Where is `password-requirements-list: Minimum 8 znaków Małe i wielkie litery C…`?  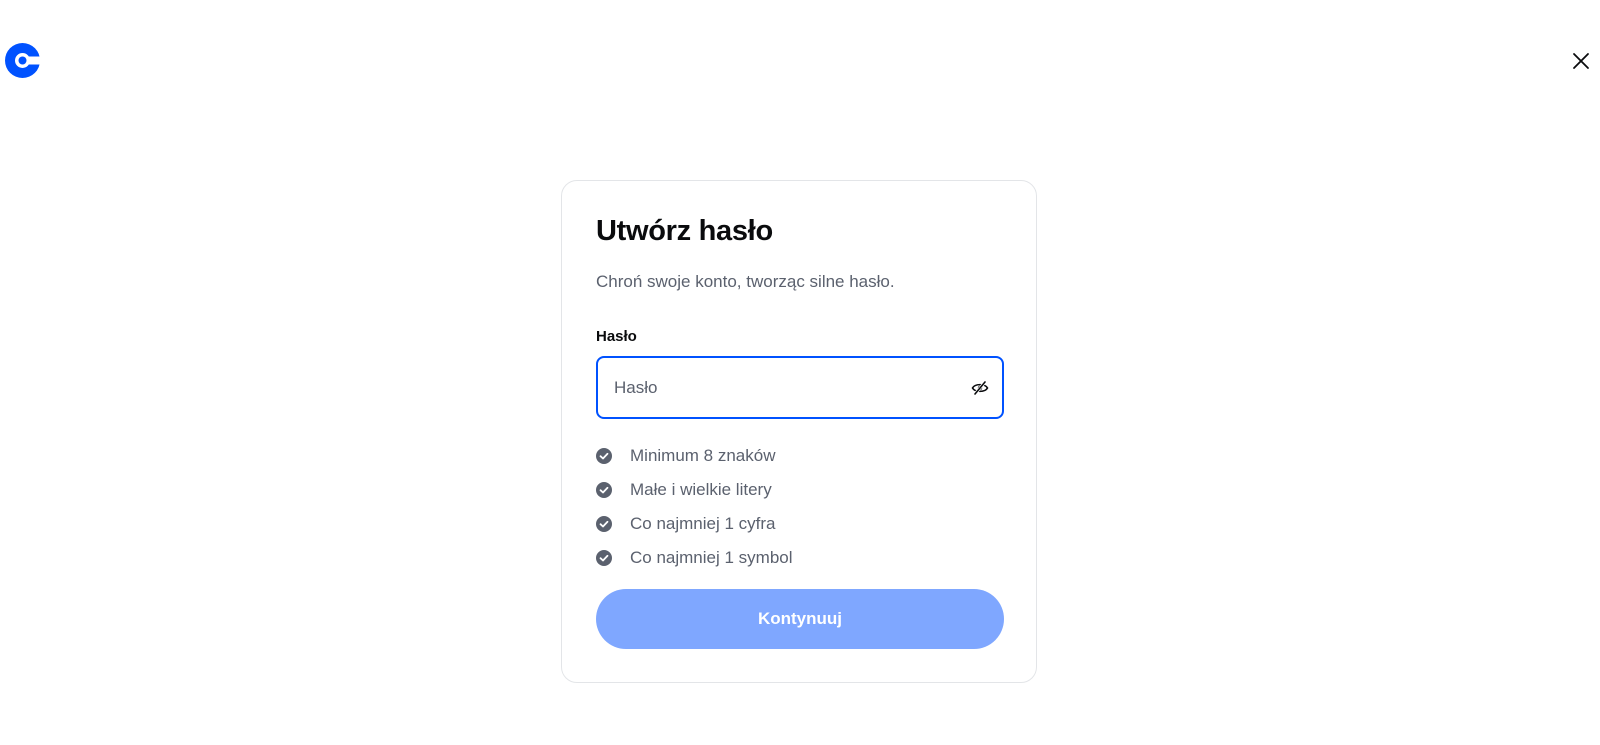 password-requirements-list: Minimum 8 znaków Małe i wielkie litery C… is located at coordinates (694, 507).